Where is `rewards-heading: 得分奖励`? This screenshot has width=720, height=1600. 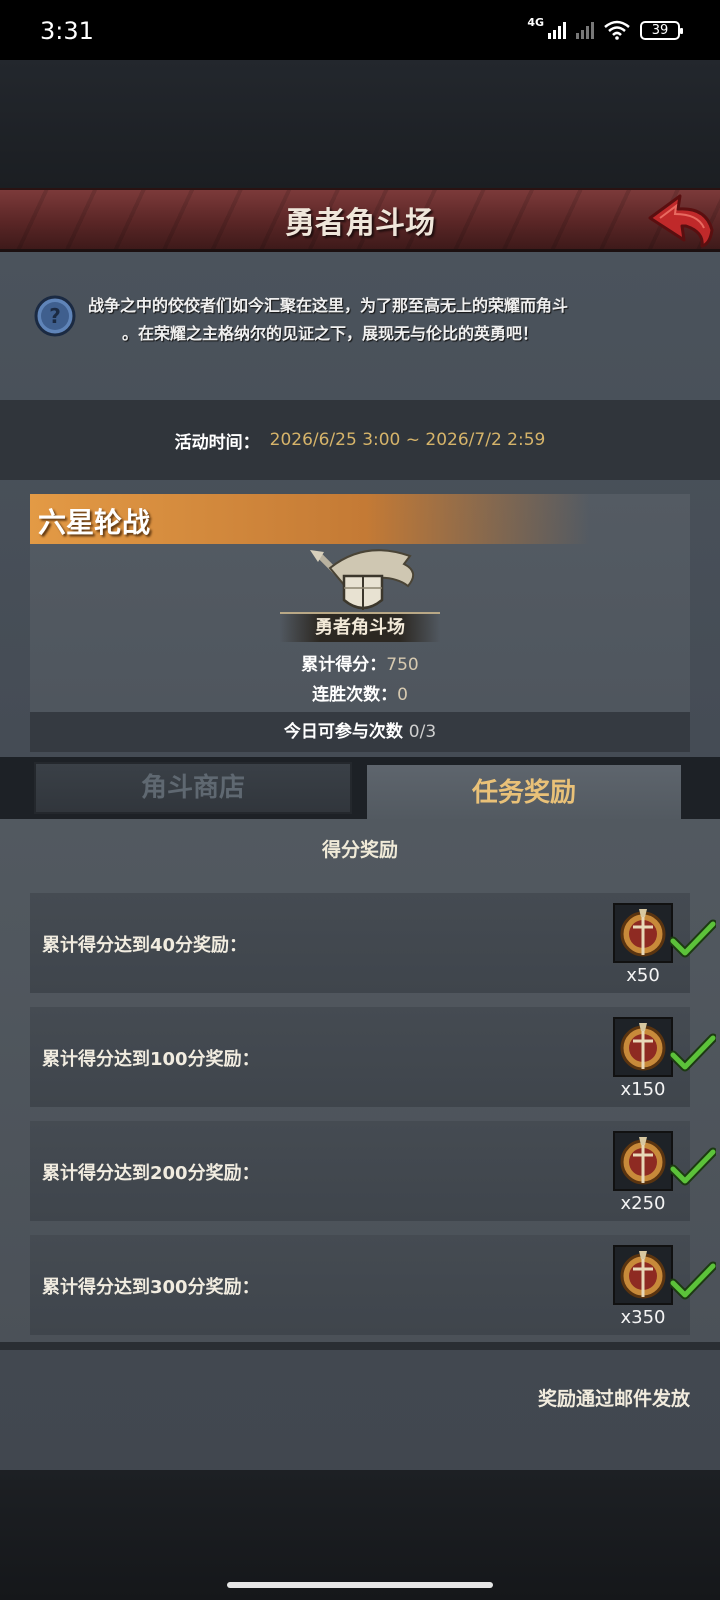 rewards-heading: 得分奖励 is located at coordinates (359, 850).